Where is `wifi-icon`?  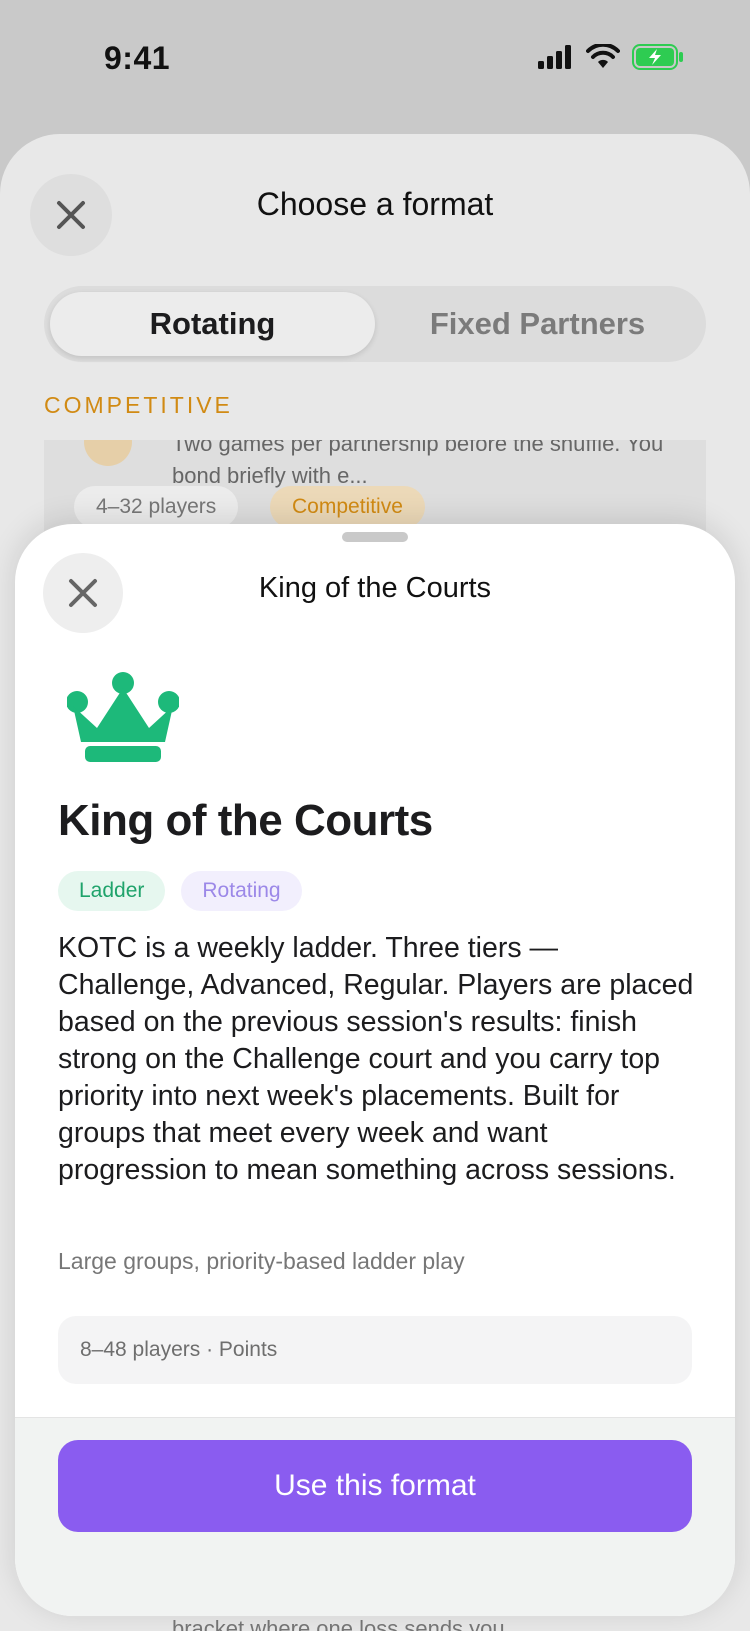 wifi-icon is located at coordinates (603, 56).